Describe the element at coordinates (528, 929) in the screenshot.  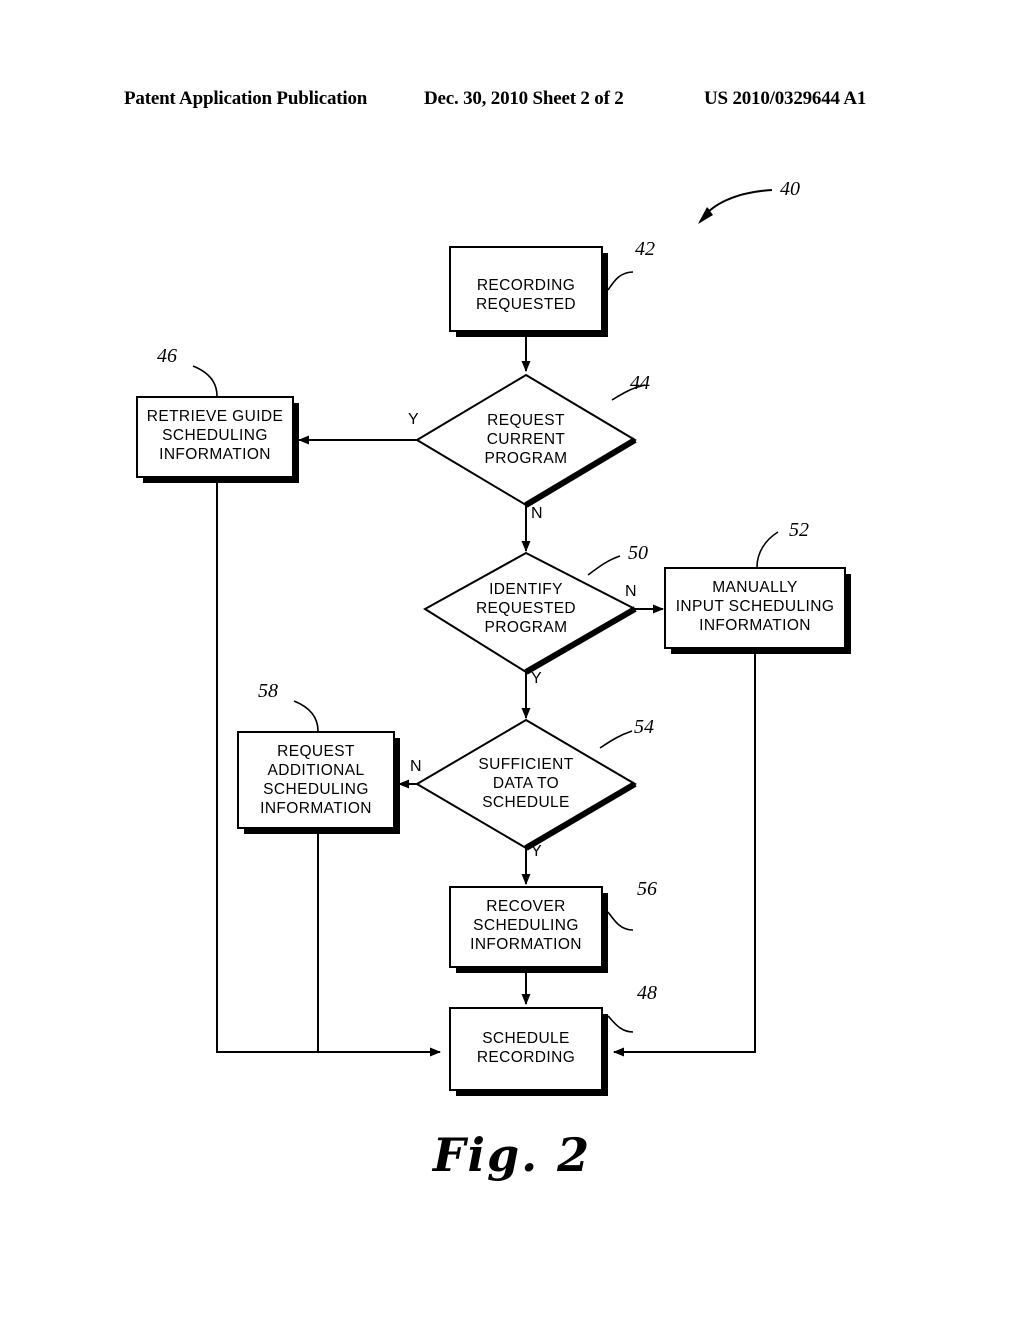
I see `node-recover-scheduling-information` at that location.